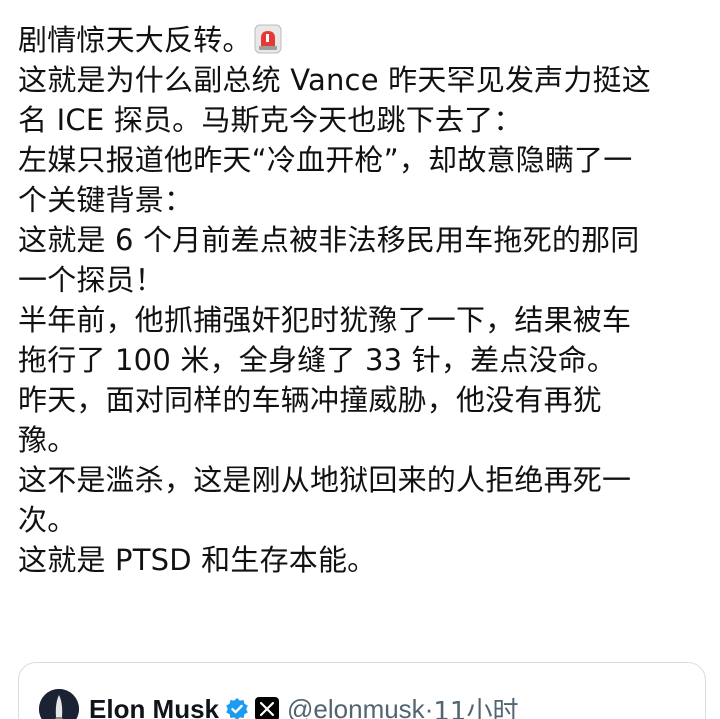 This screenshot has width=720, height=719. What do you see at coordinates (317, 360) in the screenshot?
I see `post-line: 拖行了 100 米，全身缝了 33 针，差点没命。` at bounding box center [317, 360].